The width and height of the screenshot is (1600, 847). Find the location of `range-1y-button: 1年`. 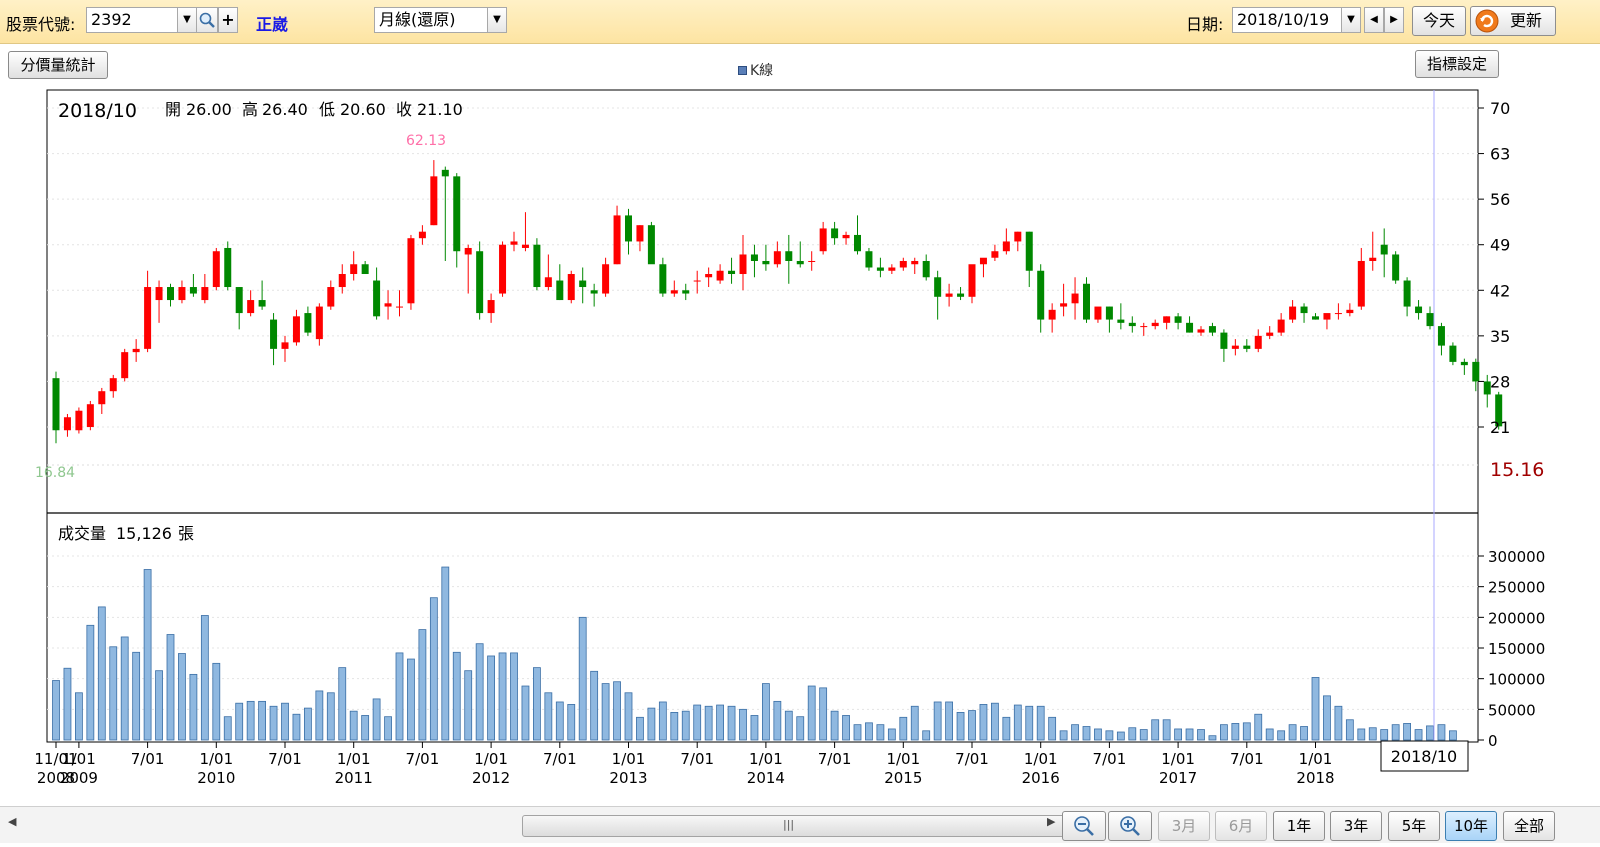

range-1y-button: 1年 is located at coordinates (1299, 826).